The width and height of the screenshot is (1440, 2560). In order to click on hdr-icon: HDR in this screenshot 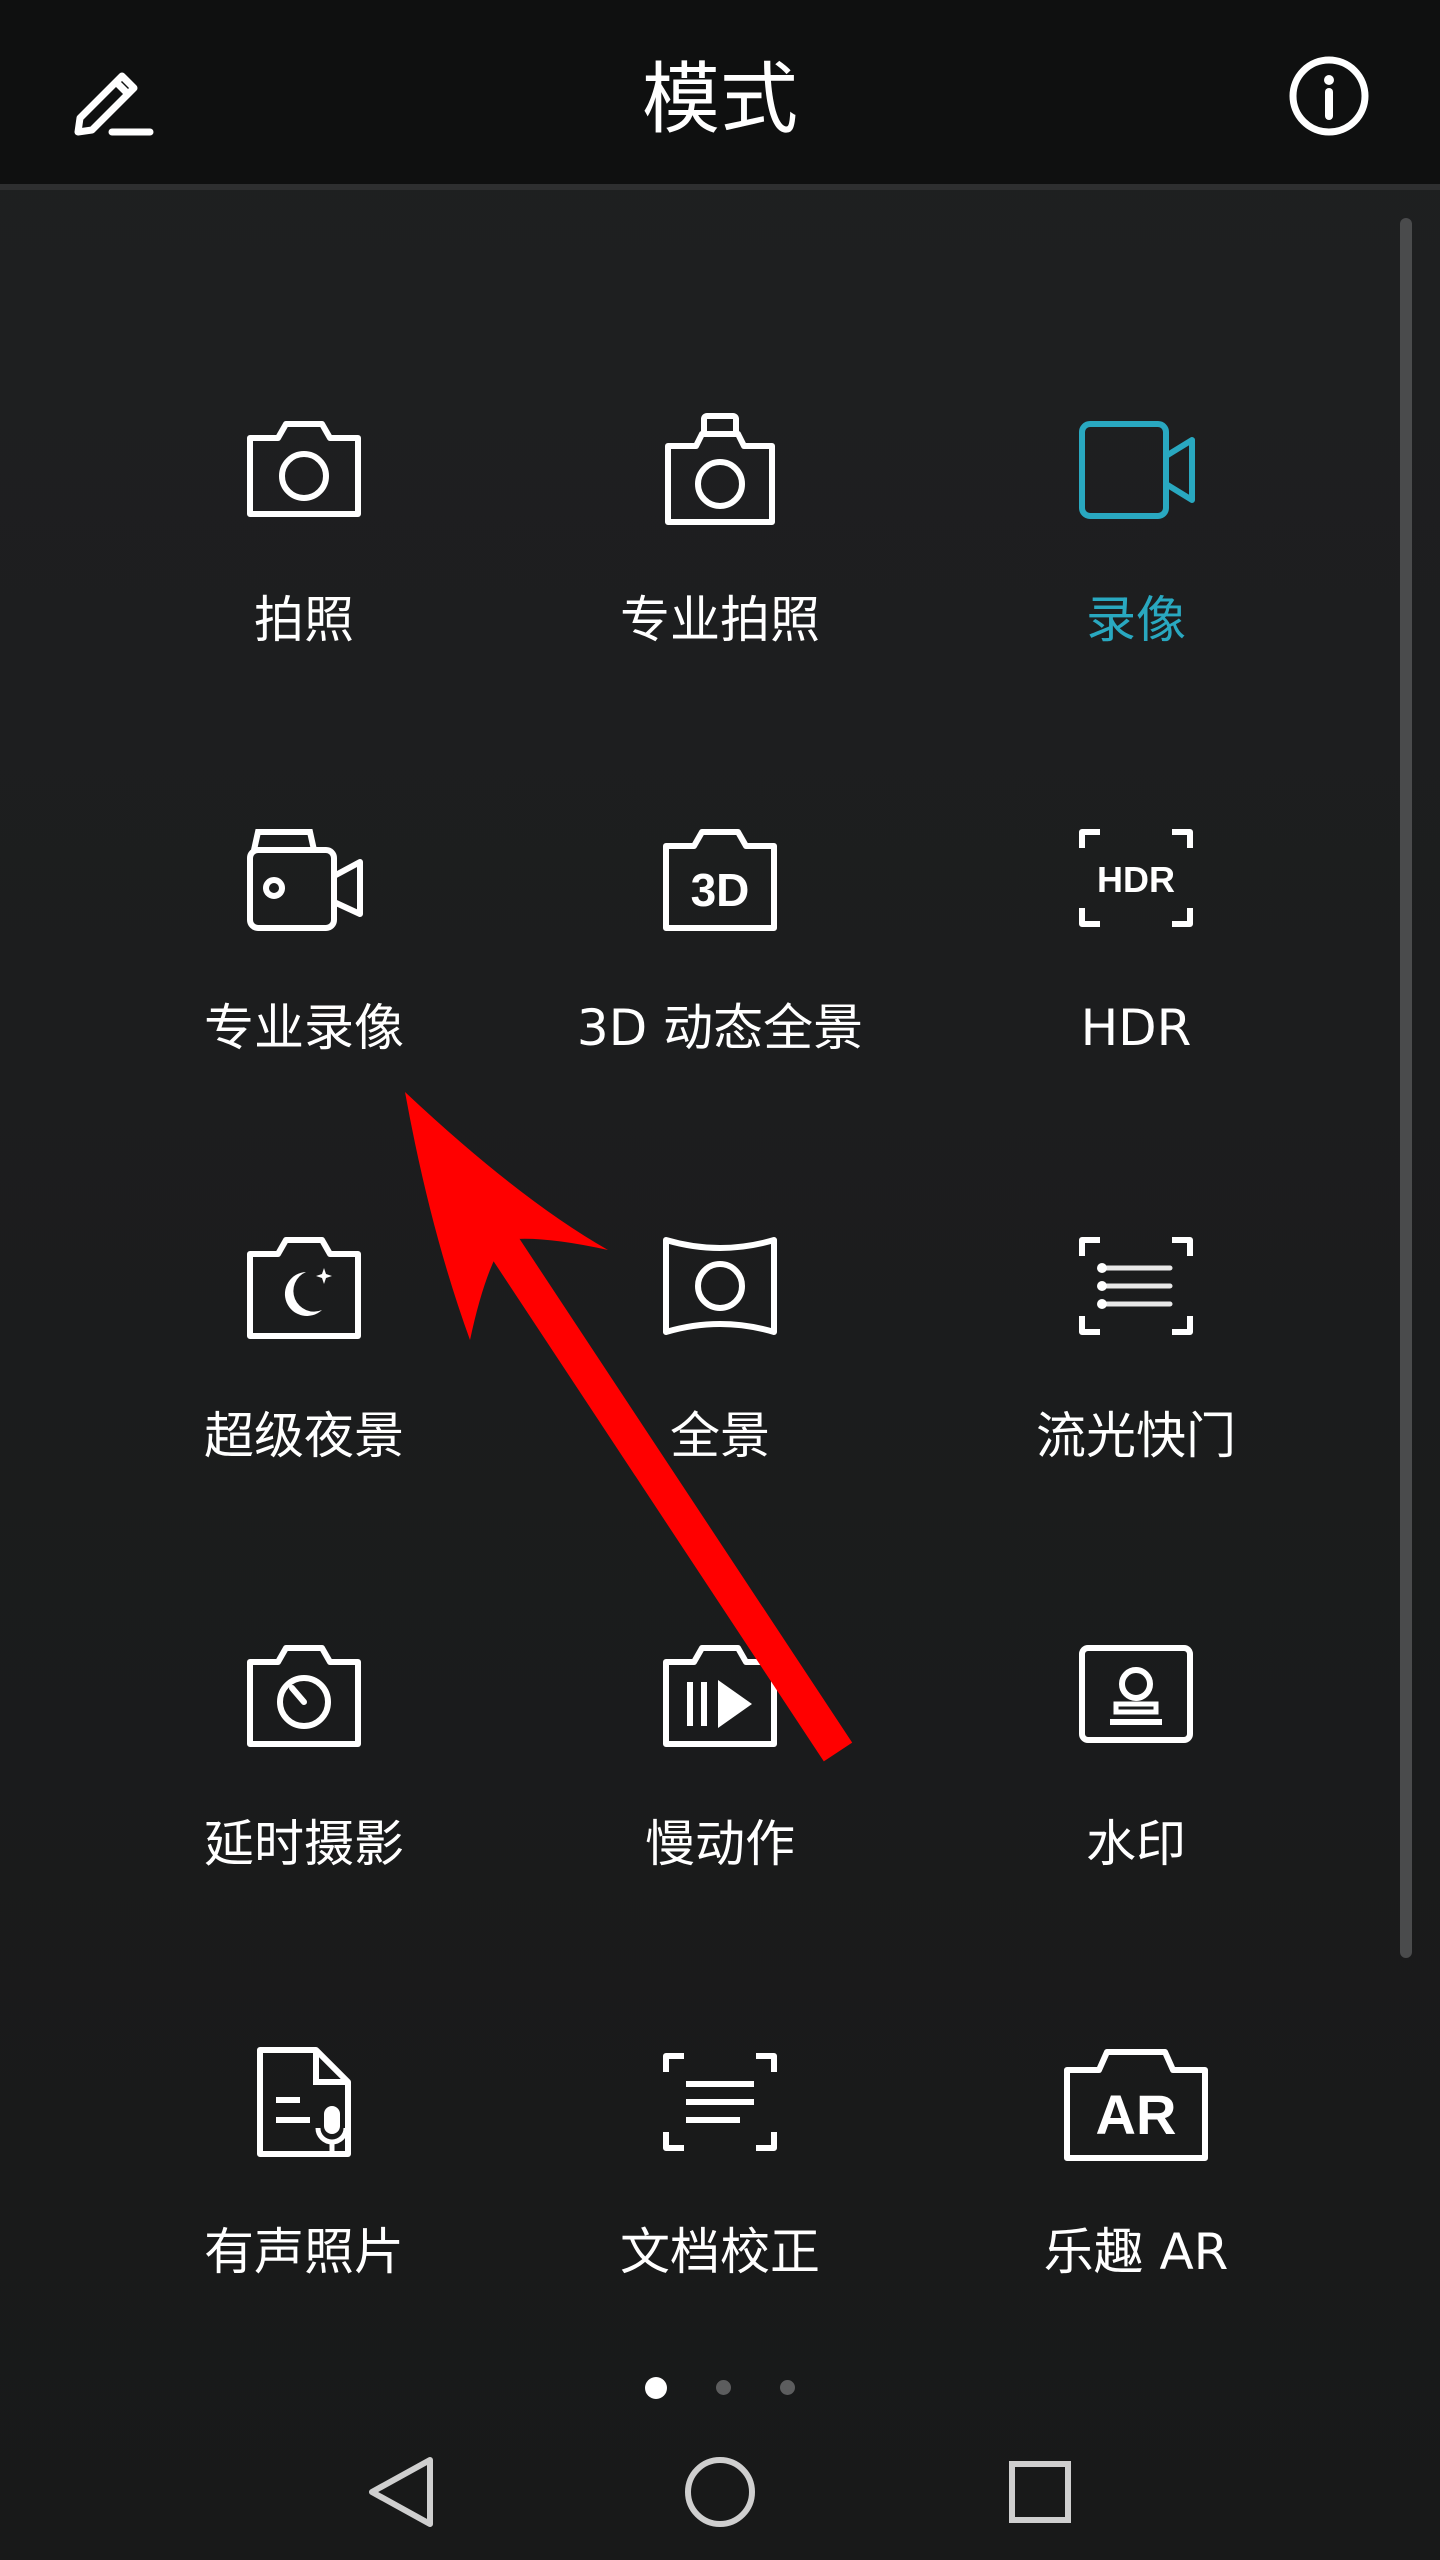, I will do `click(1136, 878)`.